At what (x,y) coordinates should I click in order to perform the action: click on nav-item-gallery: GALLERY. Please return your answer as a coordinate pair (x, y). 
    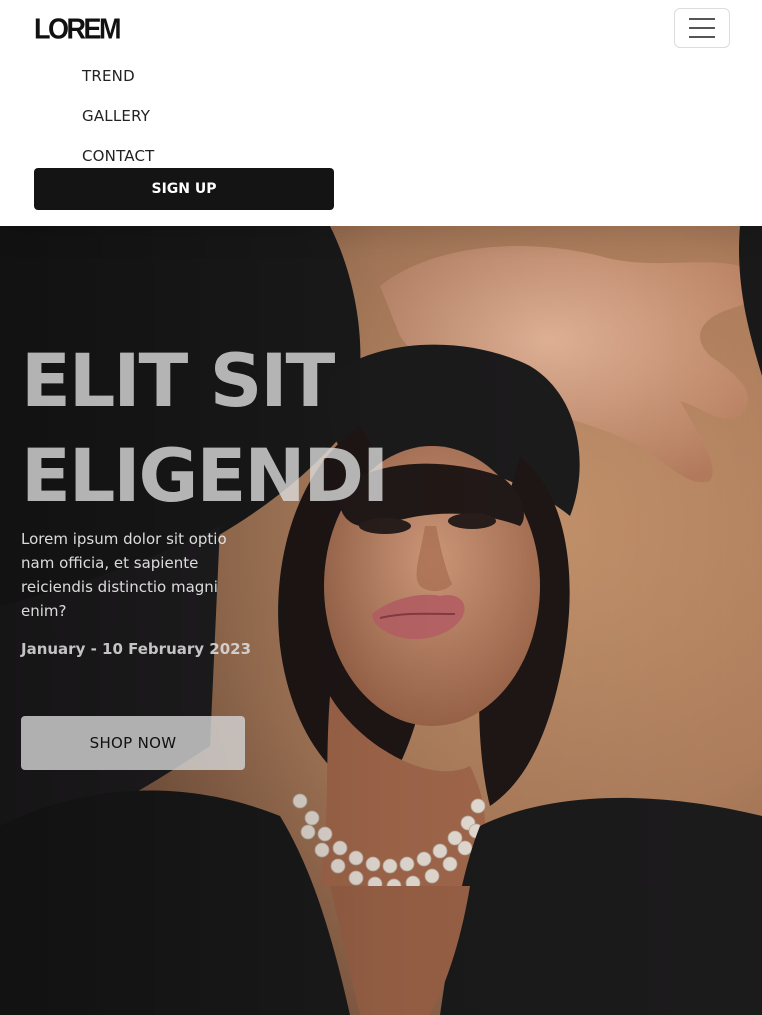
    Looking at the image, I should click on (118, 116).